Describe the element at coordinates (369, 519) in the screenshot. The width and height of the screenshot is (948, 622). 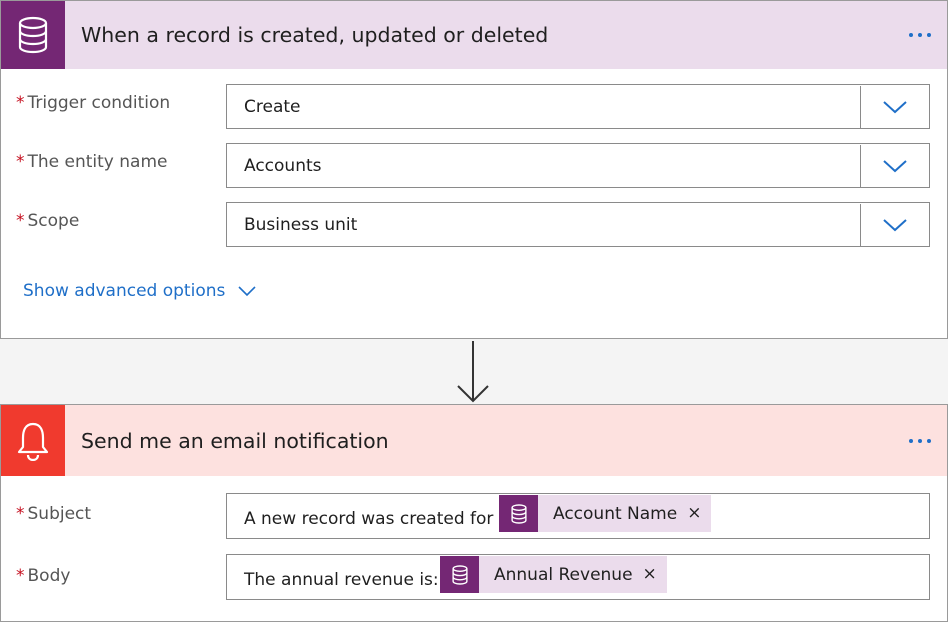
I see `subject-text: A new record was created for` at that location.